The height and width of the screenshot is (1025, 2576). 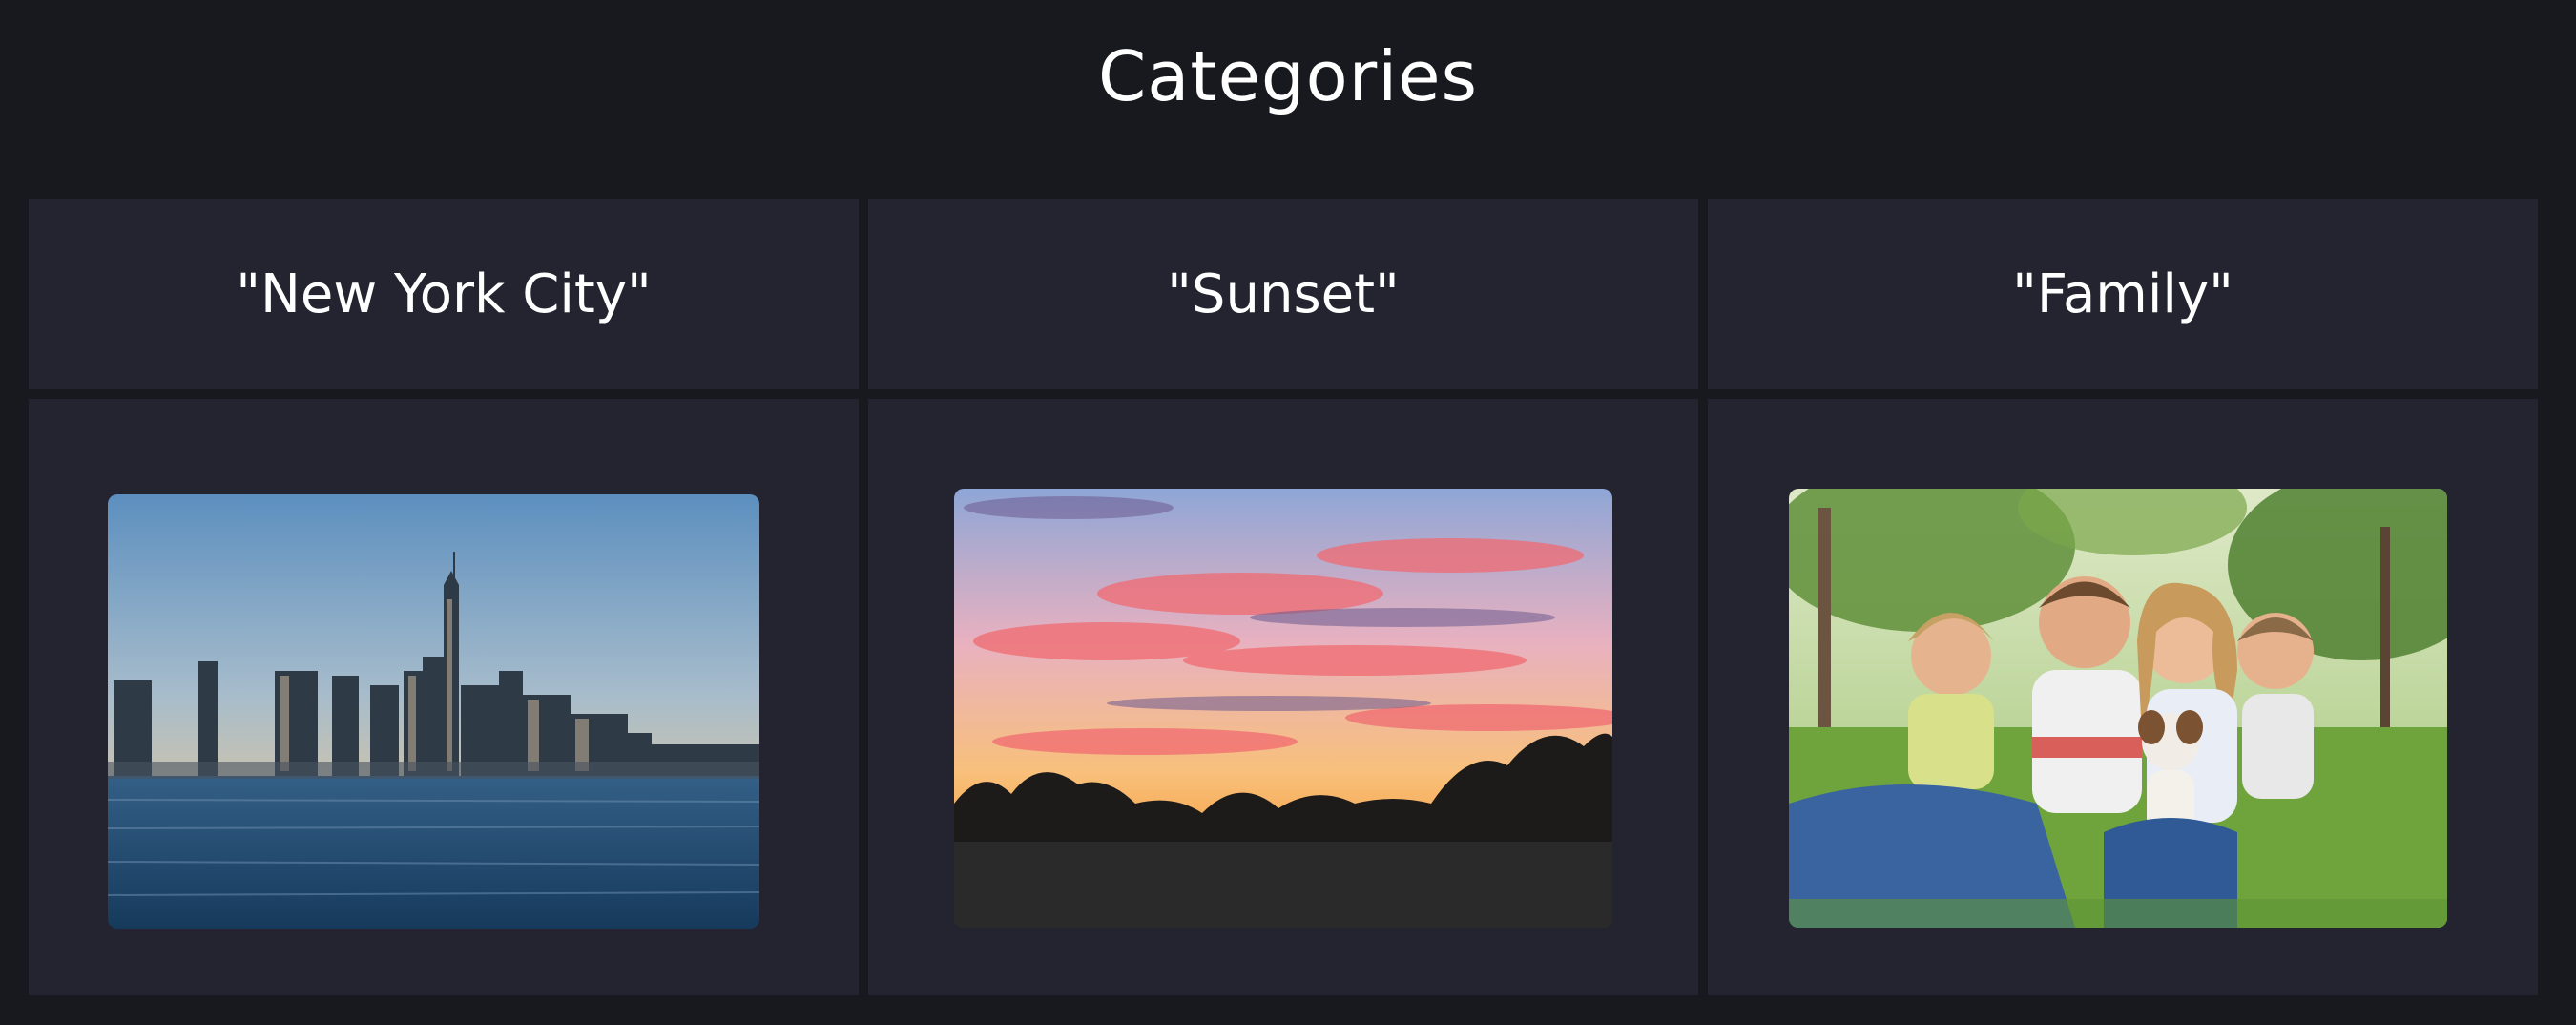 I want to click on page-title: Categories, so click(x=1288, y=76).